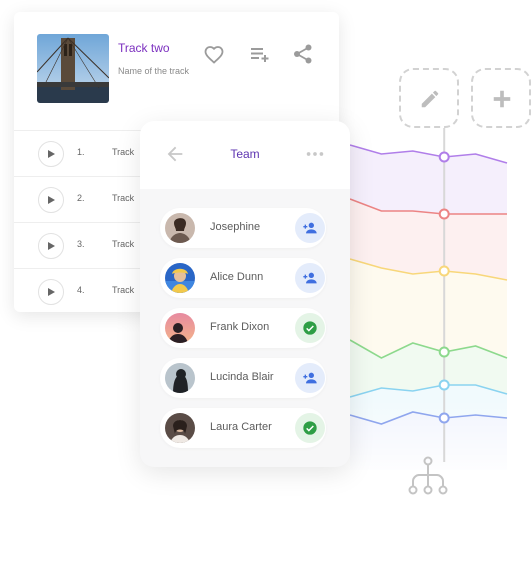 Image resolution: width=532 pixels, height=588 pixels. What do you see at coordinates (240, 327) in the screenshot?
I see `member-name: Frank Dixon` at bounding box center [240, 327].